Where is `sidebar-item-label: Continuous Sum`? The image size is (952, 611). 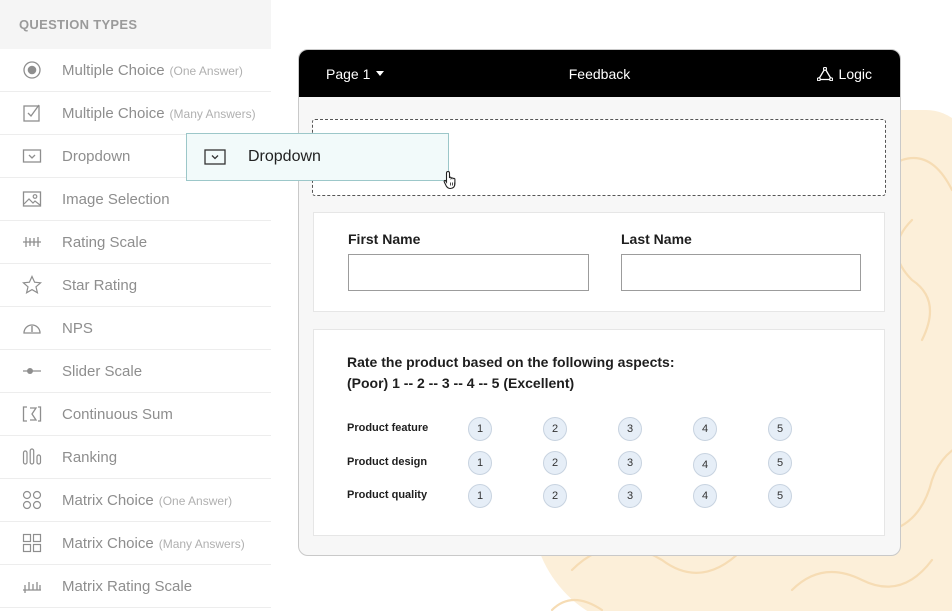
sidebar-item-label: Continuous Sum is located at coordinates (117, 414).